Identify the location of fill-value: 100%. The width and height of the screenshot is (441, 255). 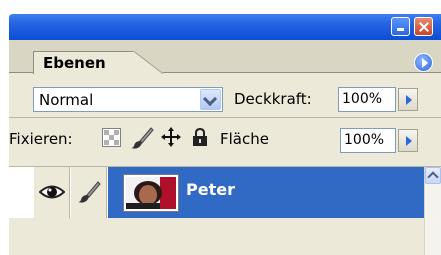
(364, 140).